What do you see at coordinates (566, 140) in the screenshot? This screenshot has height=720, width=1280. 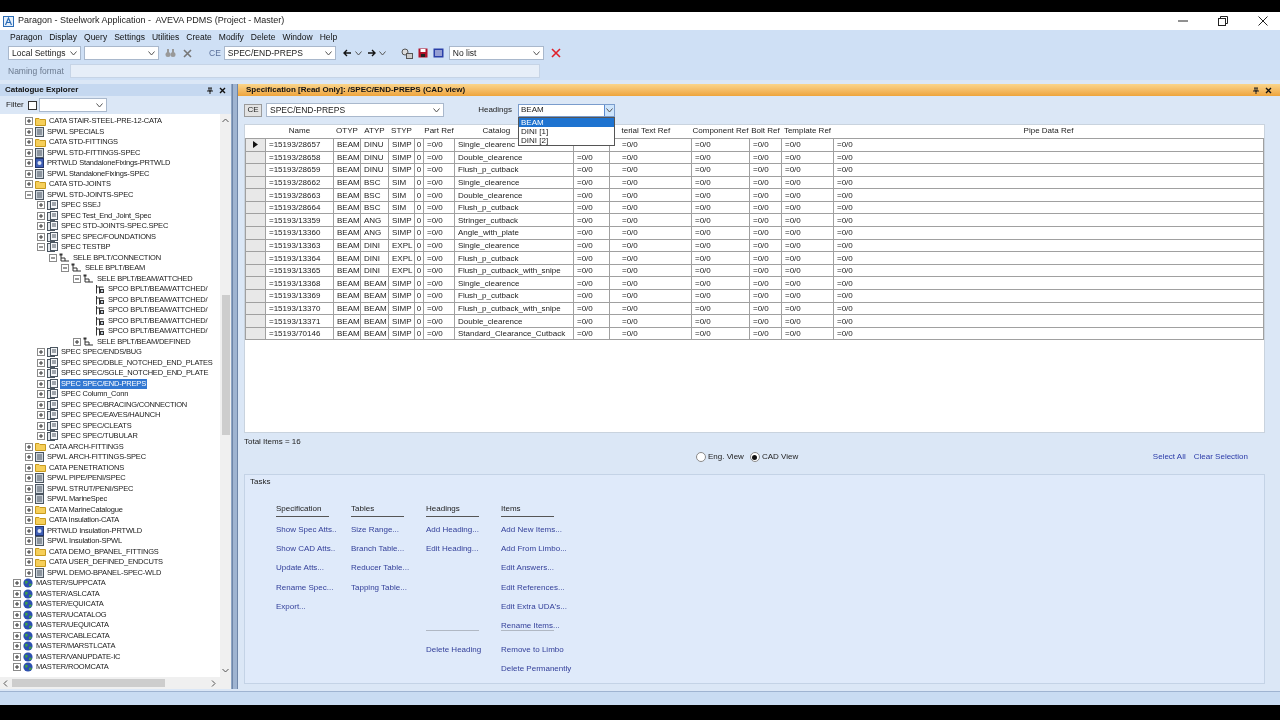 I see `dropdown-option: DINI [2]` at bounding box center [566, 140].